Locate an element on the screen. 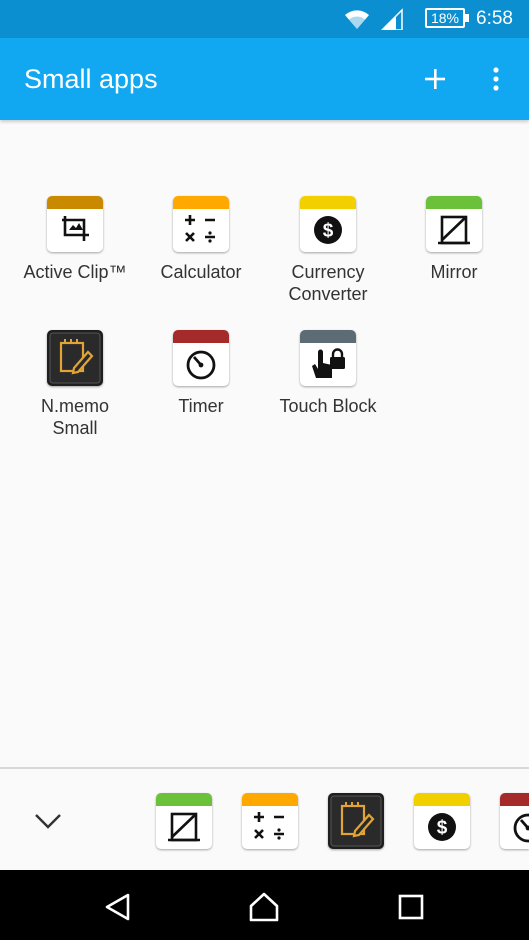 The height and width of the screenshot is (940, 529). navigation-bar is located at coordinates (264, 905).